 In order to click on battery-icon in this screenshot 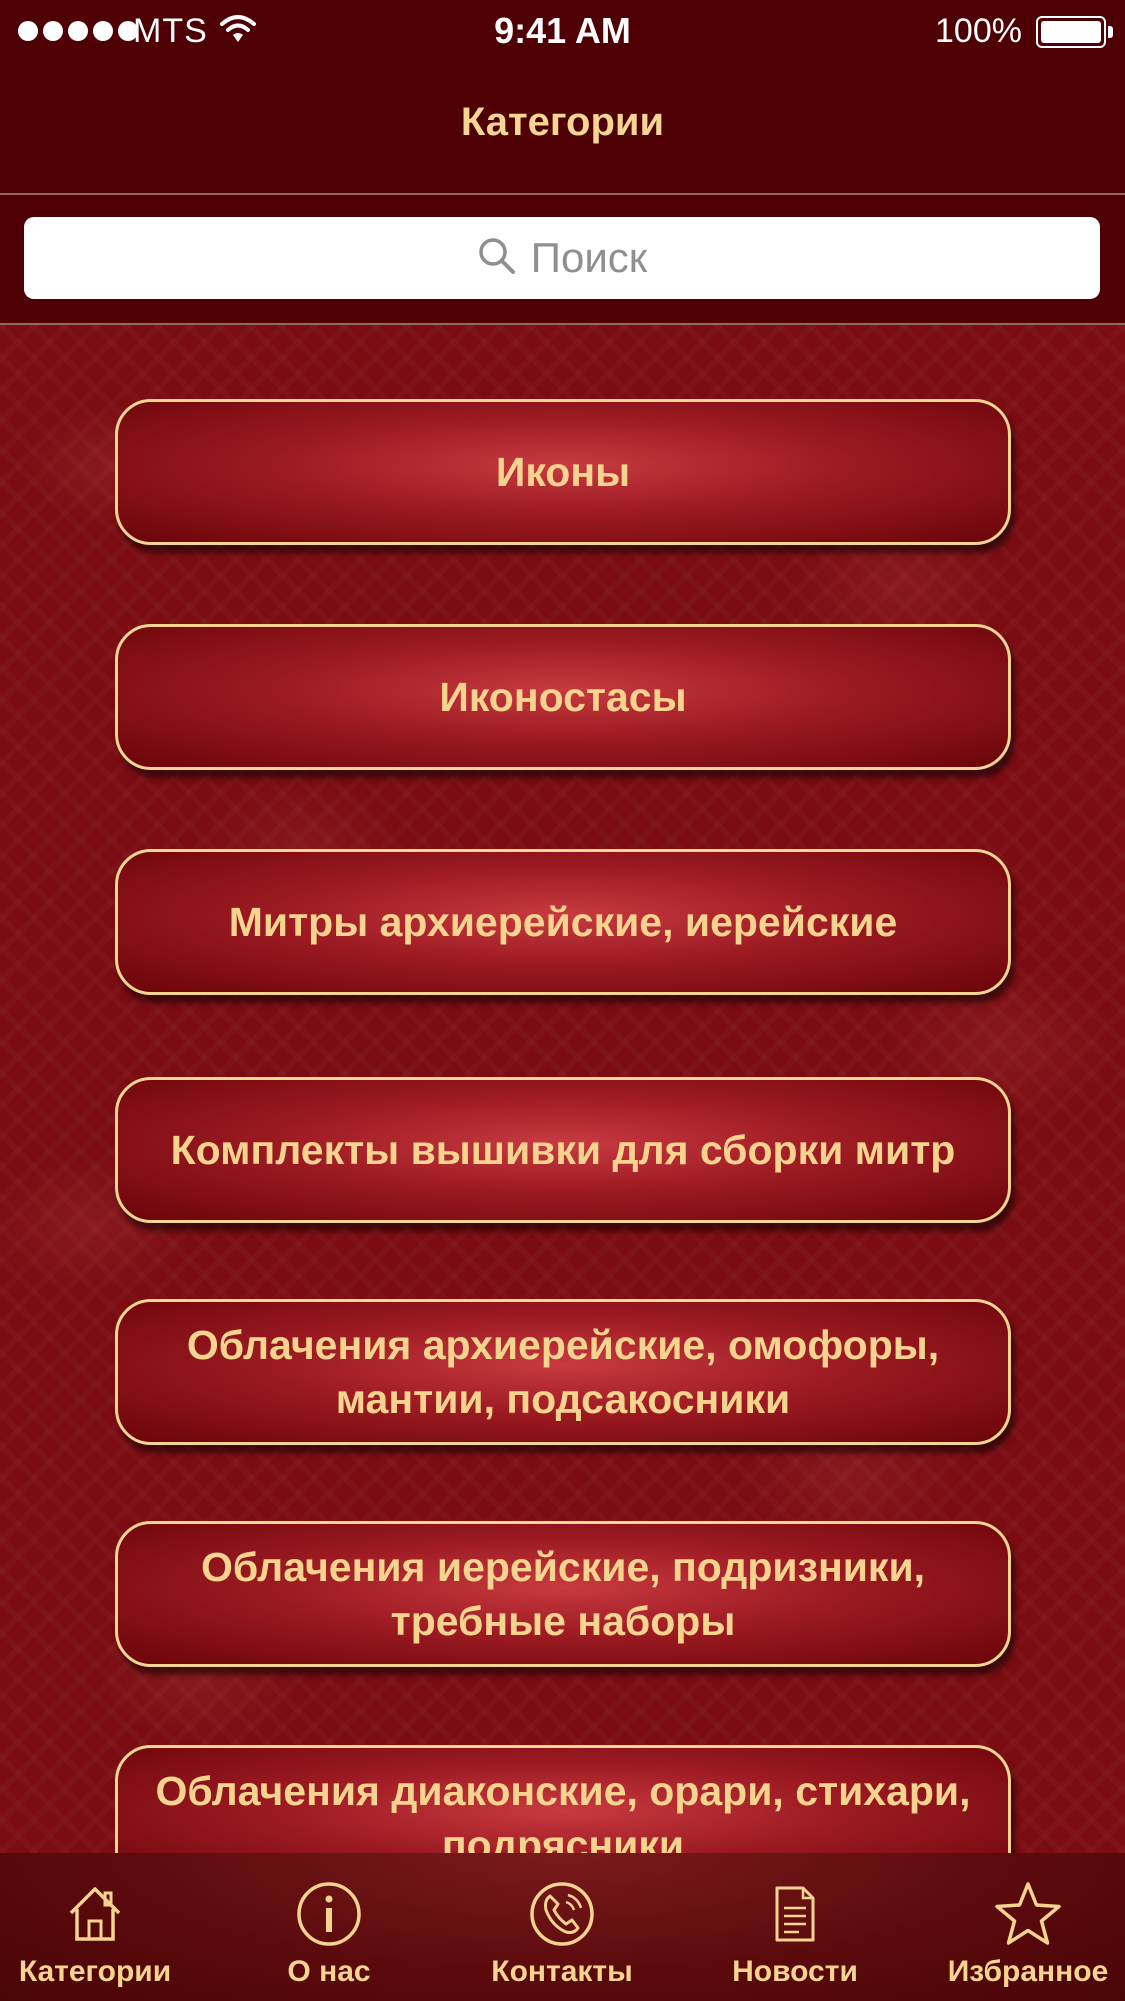, I will do `click(1074, 32)`.